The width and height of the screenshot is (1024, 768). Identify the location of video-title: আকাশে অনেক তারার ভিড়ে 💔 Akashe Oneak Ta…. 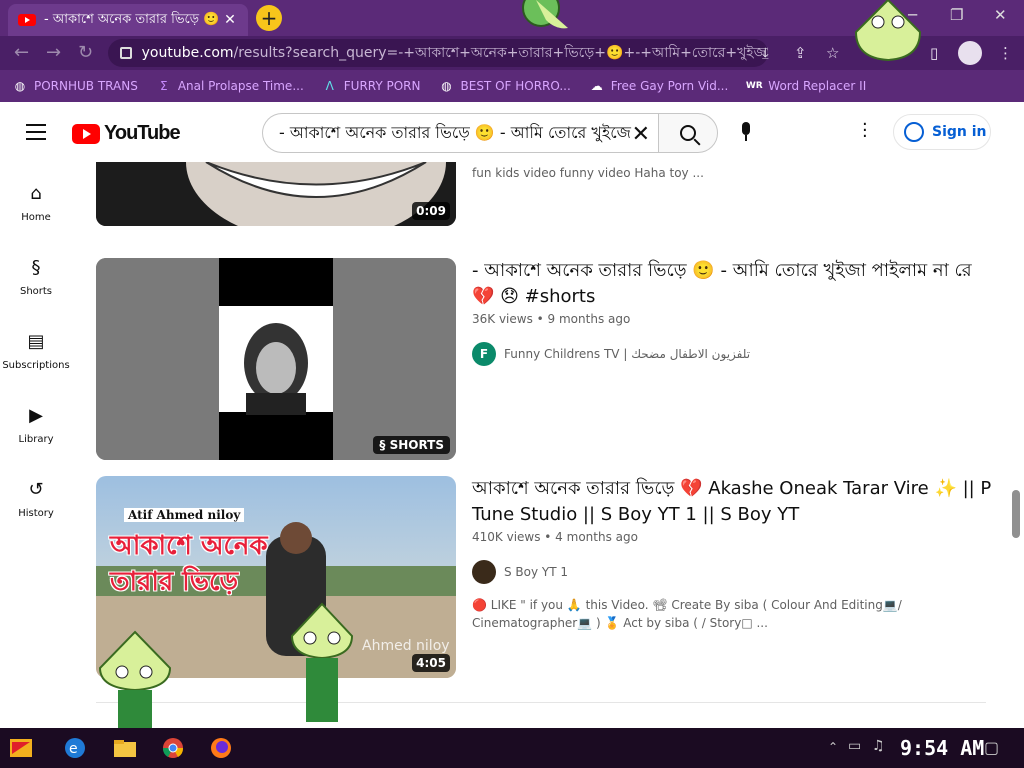
(732, 502).